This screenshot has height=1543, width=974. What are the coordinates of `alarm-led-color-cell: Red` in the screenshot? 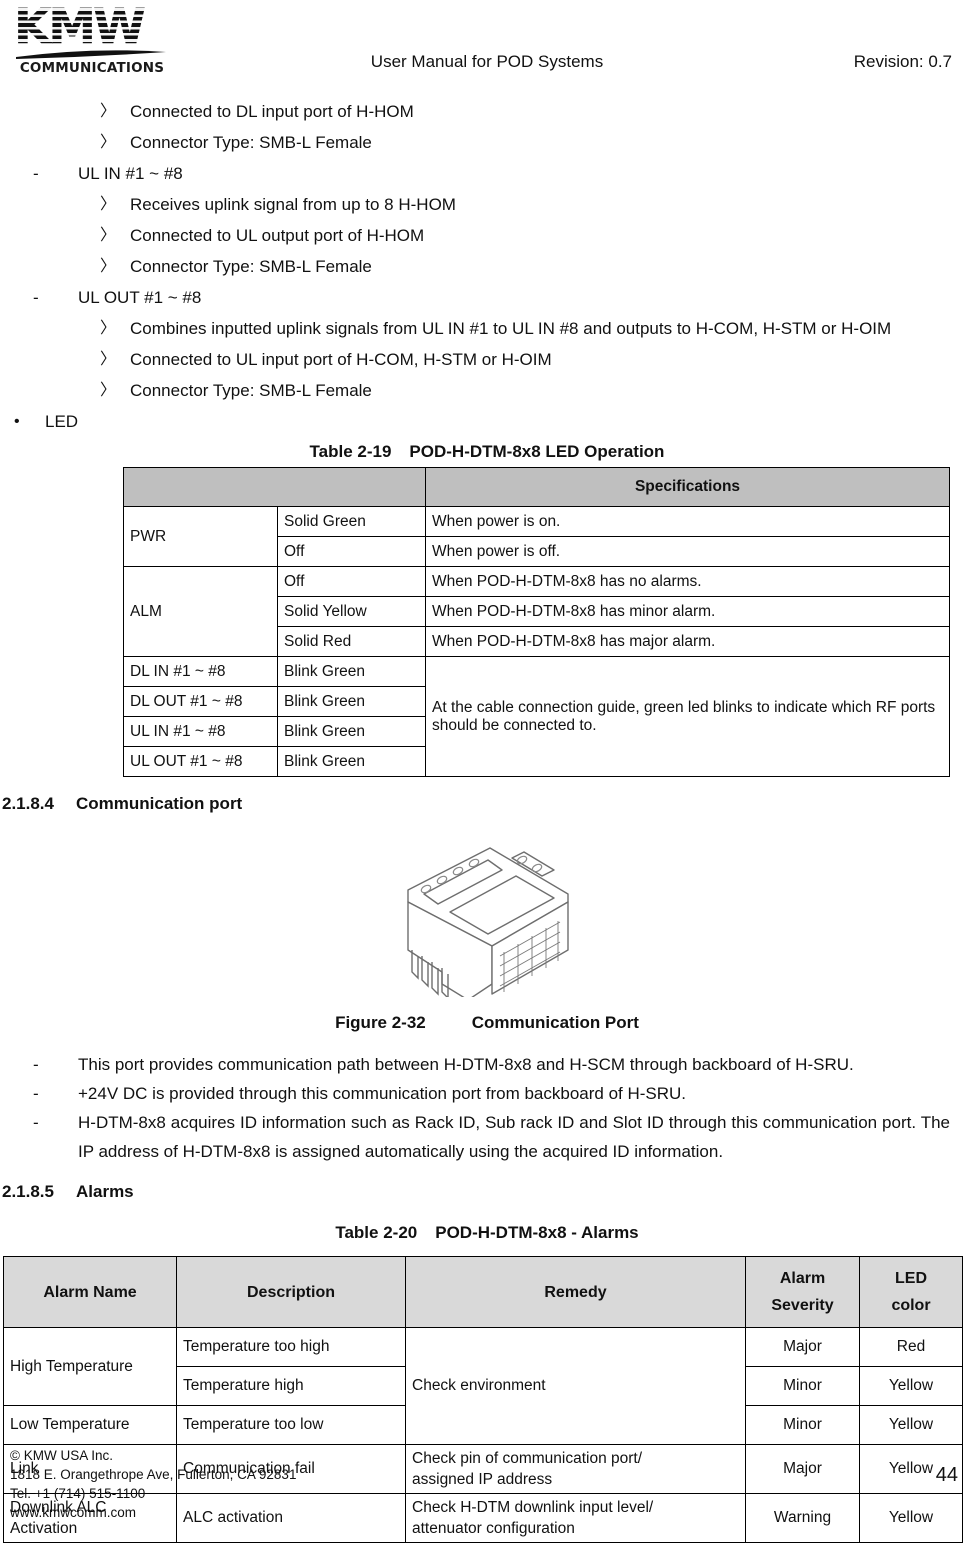 It's located at (911, 1347).